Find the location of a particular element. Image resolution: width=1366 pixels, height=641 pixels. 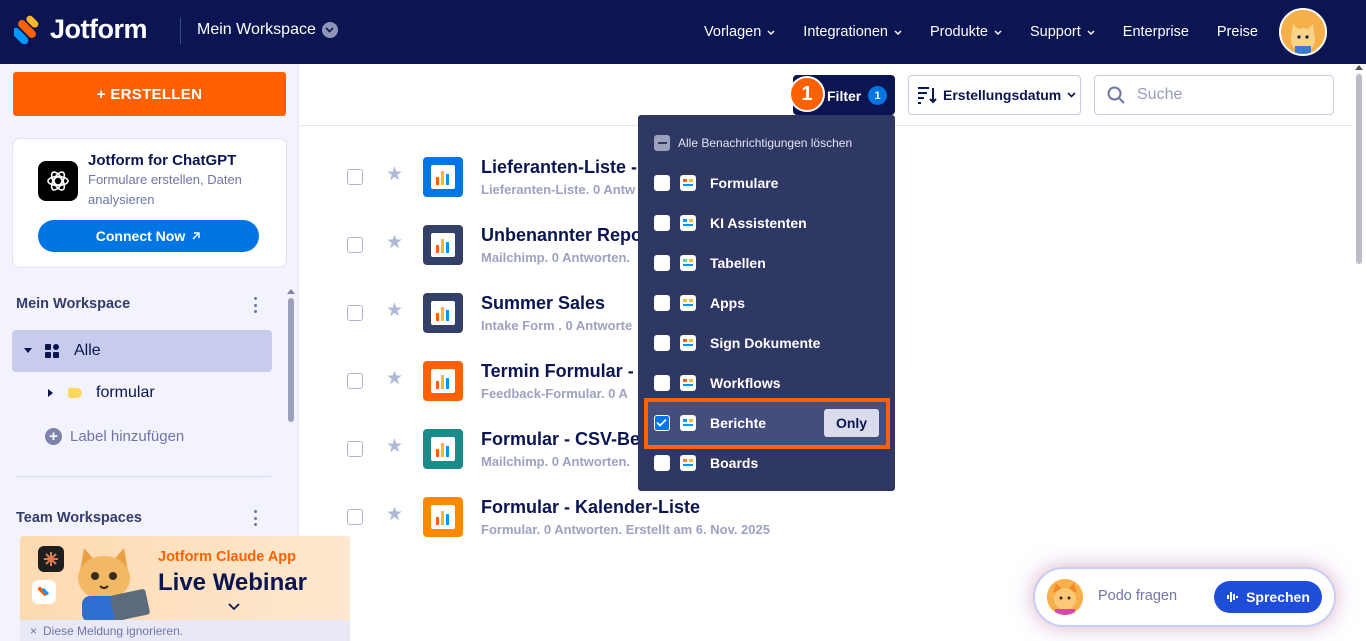

filter-option-label: Sign Dokumente is located at coordinates (765, 343).